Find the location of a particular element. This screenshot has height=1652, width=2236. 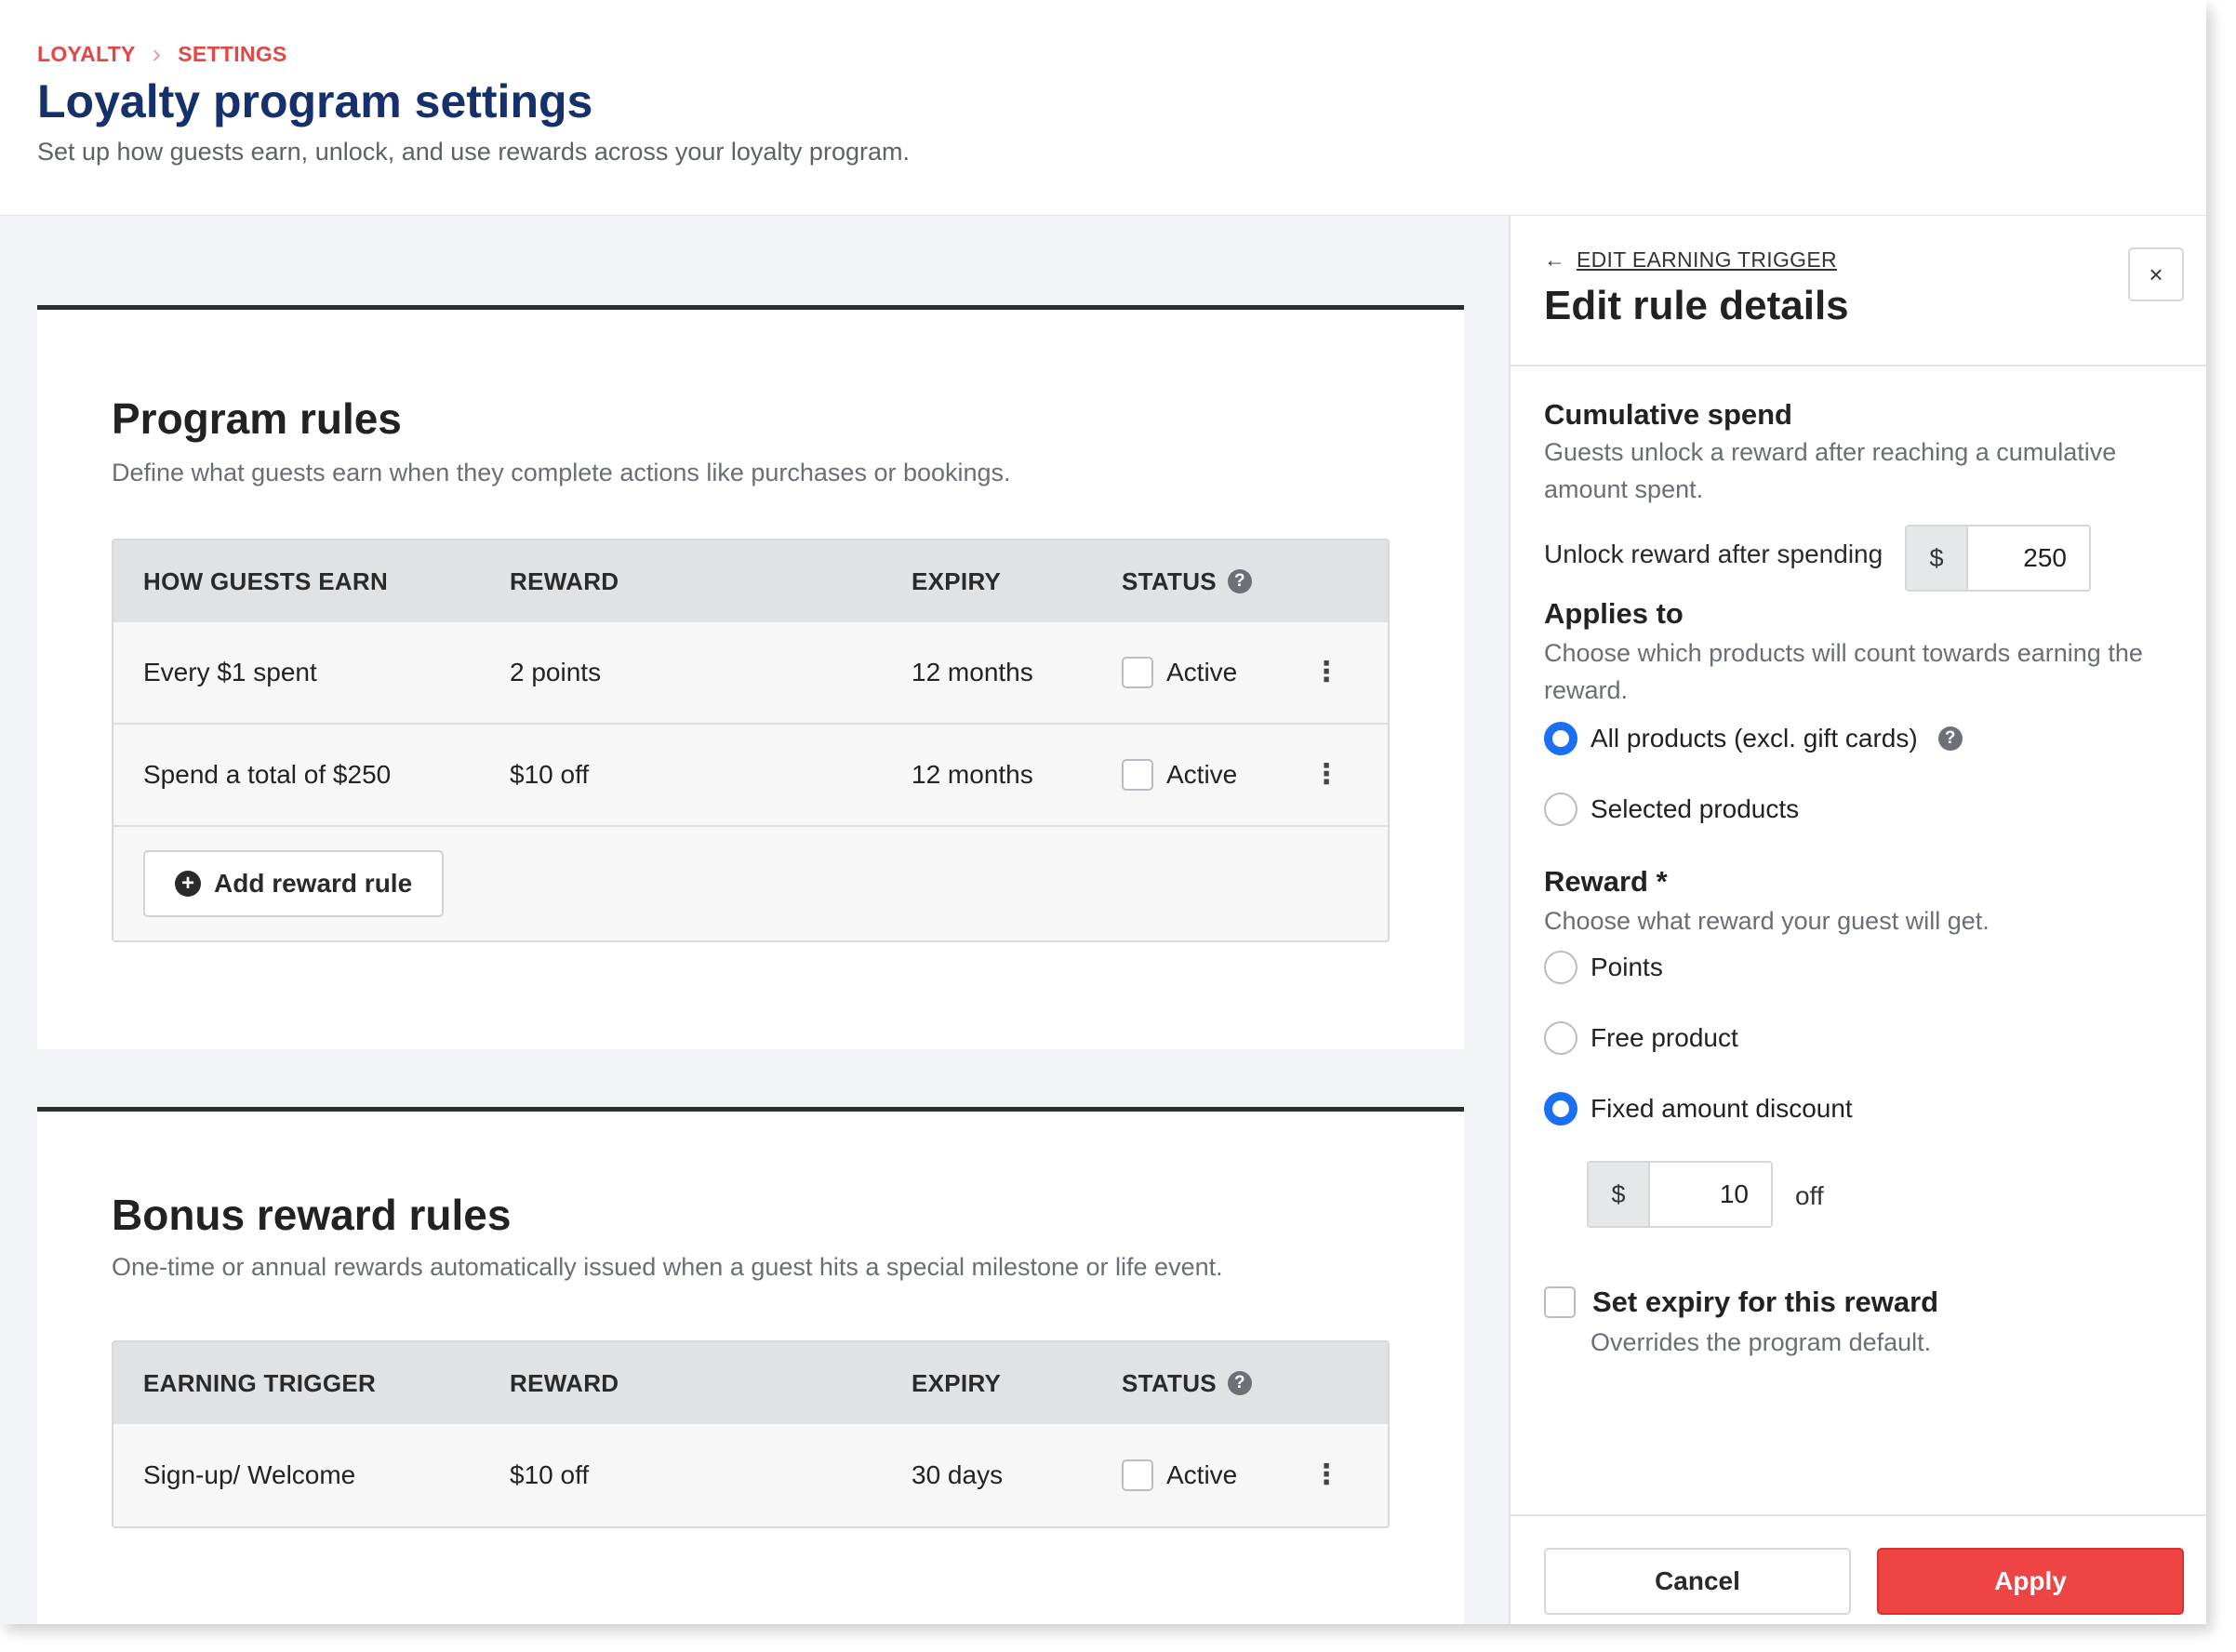

close-icon: × is located at coordinates (2156, 274).